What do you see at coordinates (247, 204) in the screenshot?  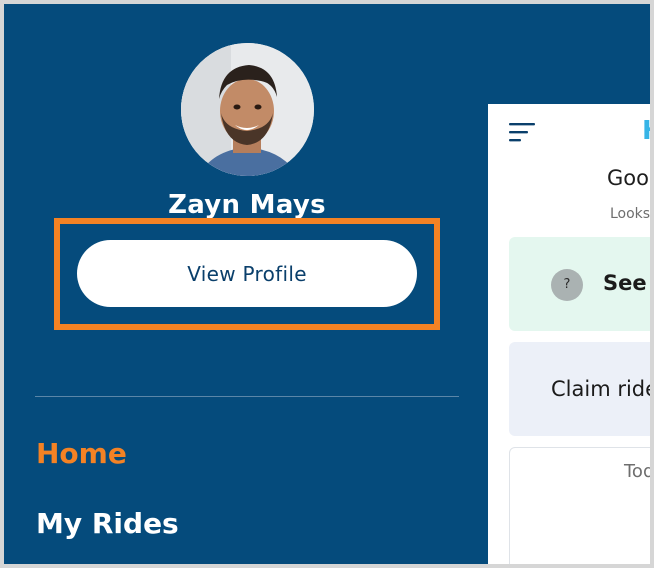 I see `user-name: Zayn Mays` at bounding box center [247, 204].